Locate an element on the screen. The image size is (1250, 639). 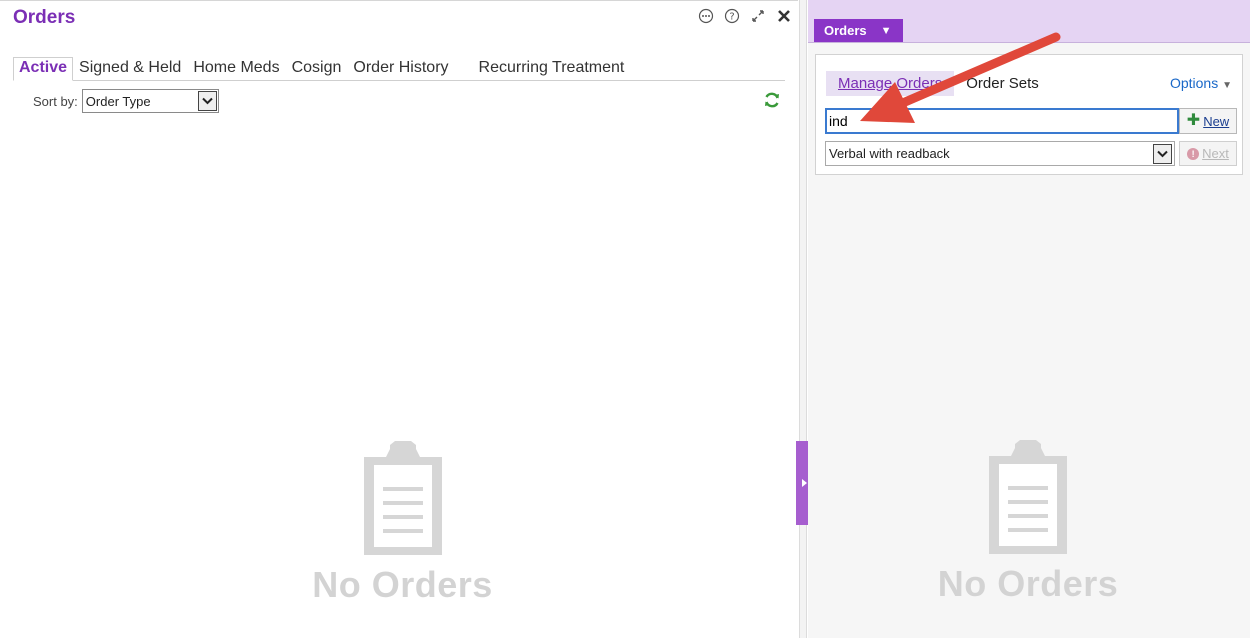
close-icon is located at coordinates (784, 16).